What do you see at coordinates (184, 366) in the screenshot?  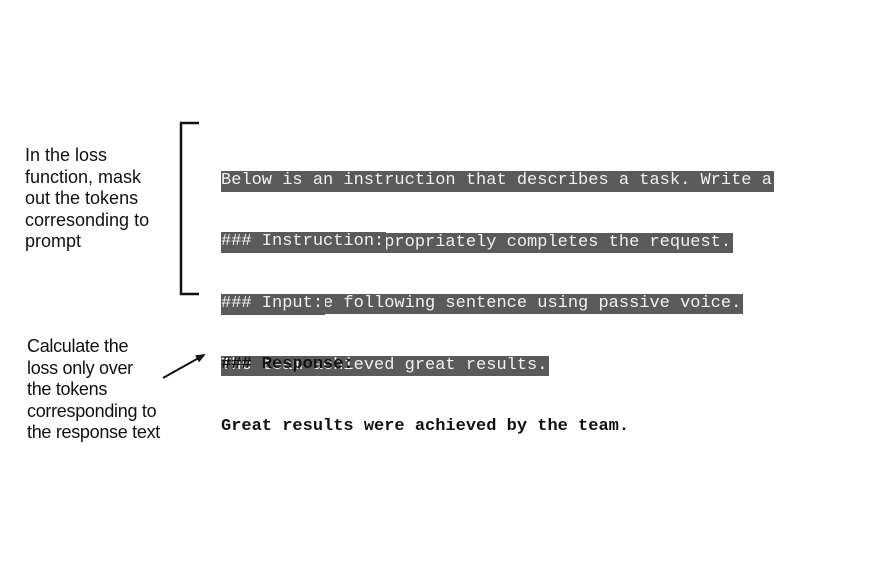 I see `response-arrow-icon` at bounding box center [184, 366].